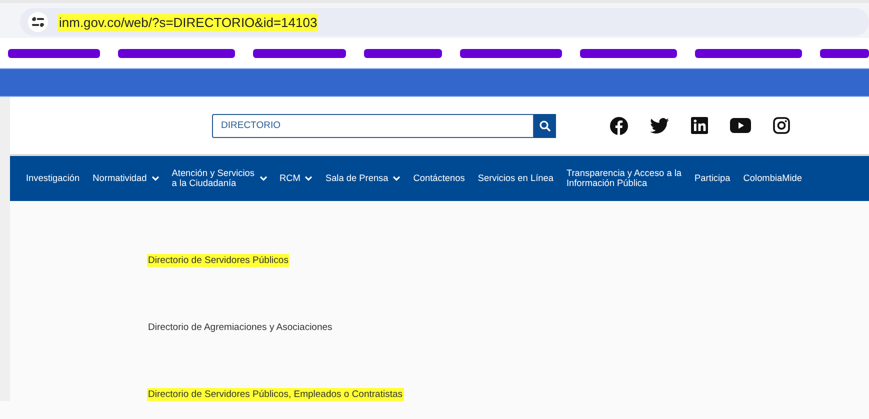 The height and width of the screenshot is (419, 869). What do you see at coordinates (624, 178) in the screenshot?
I see `nav-menu-item: Transparencia y Acceso a la Información Pública` at bounding box center [624, 178].